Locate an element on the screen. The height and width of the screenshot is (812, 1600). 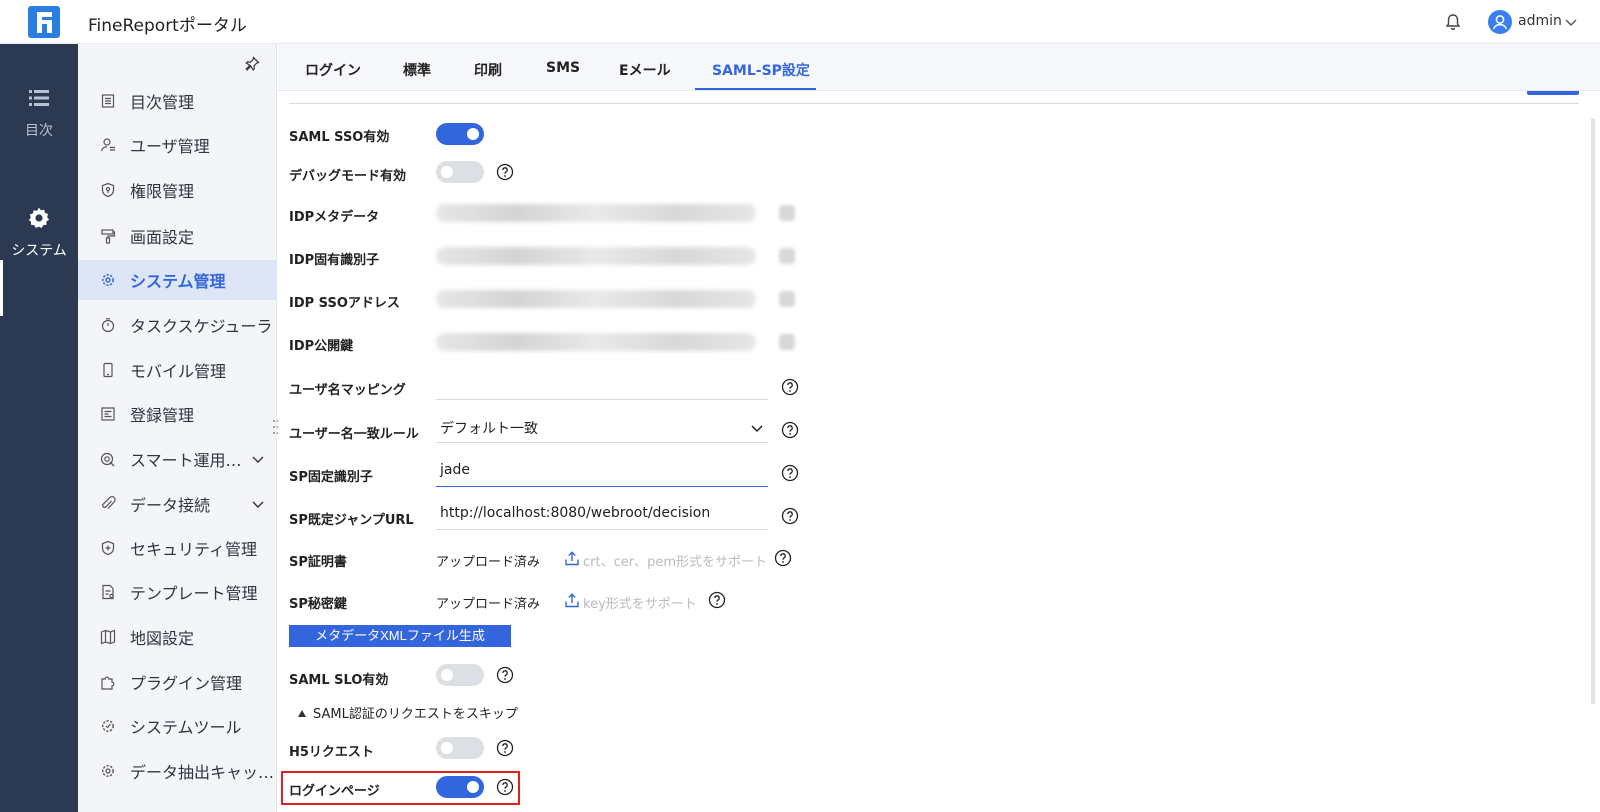
user-avatar is located at coordinates (1500, 22).